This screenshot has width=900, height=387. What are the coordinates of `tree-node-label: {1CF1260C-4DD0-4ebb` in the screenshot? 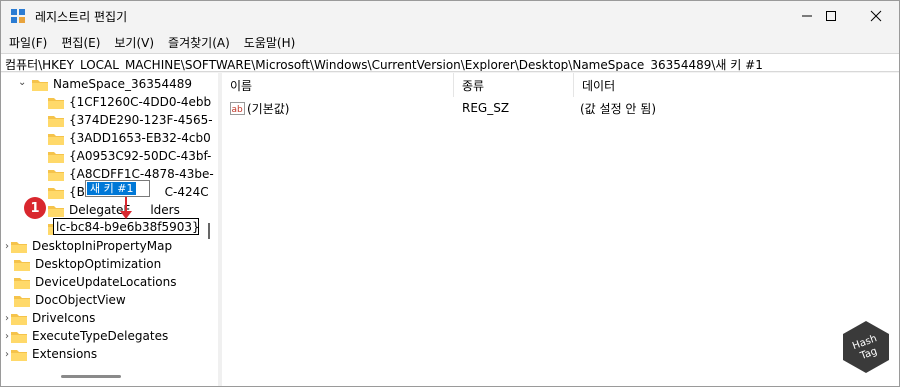 It's located at (140, 102).